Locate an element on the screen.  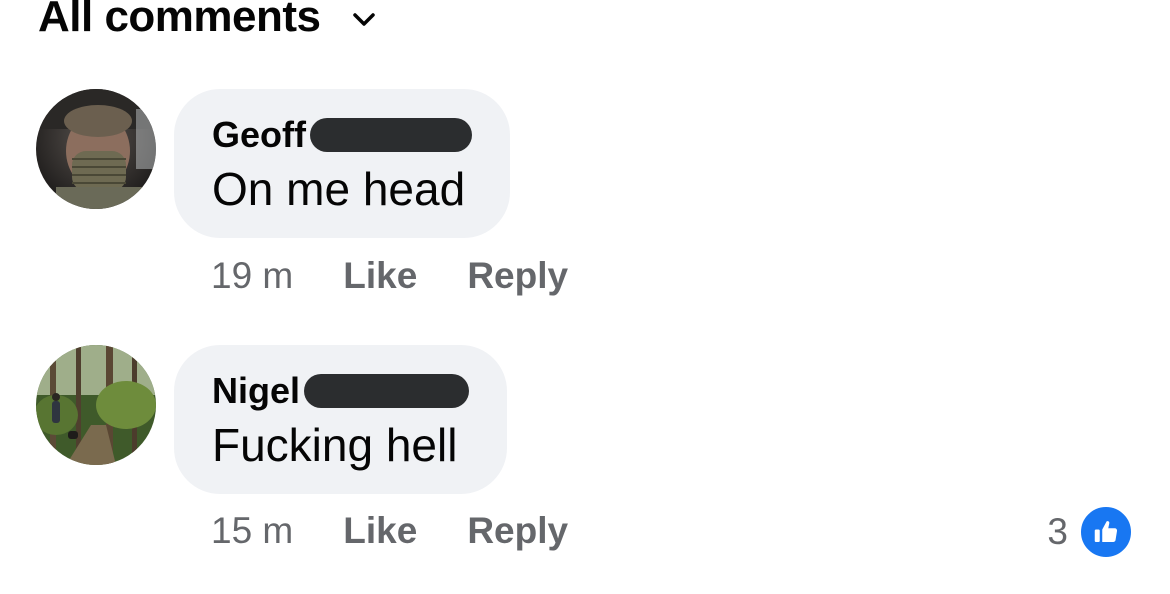
chevron-down-icon is located at coordinates (364, 20).